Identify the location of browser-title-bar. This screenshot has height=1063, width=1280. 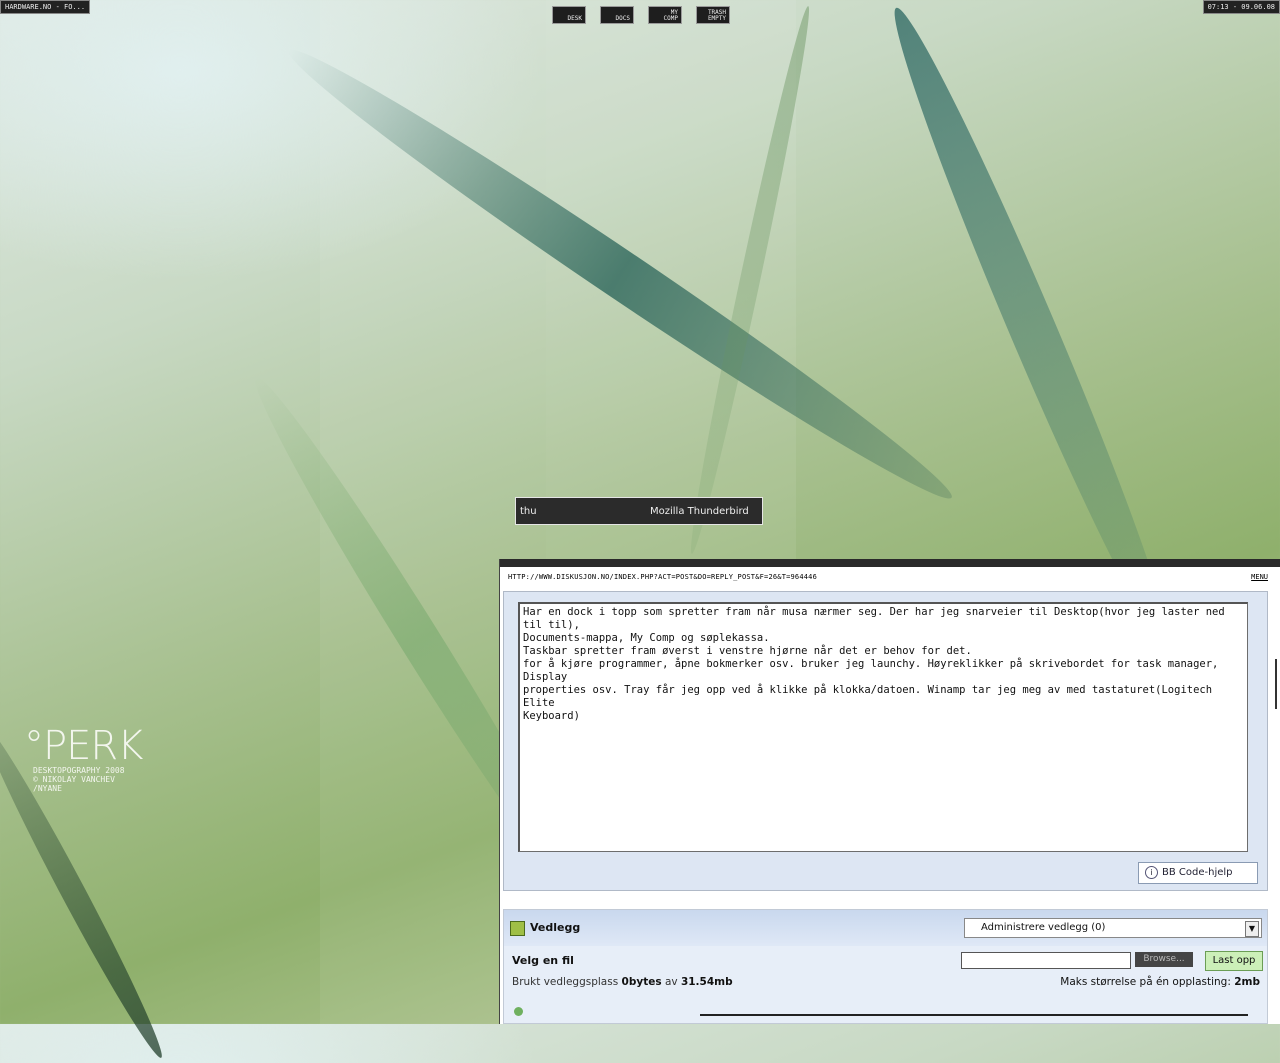
(890, 563).